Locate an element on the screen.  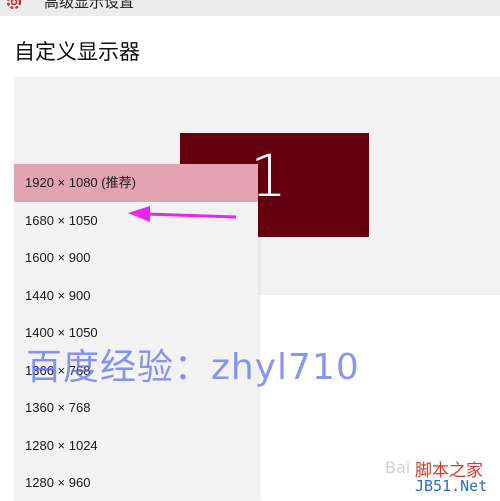
resolution-option: 1366 × 768 is located at coordinates (136, 371).